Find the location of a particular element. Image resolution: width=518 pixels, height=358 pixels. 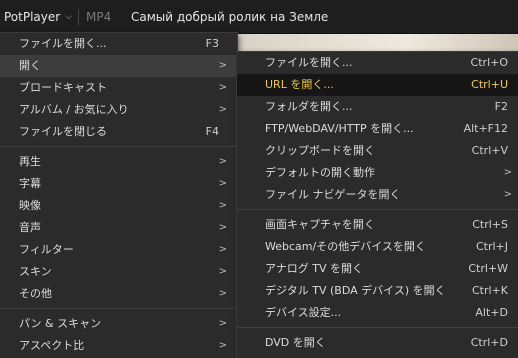

menu-item-subtitles: 字幕 > is located at coordinates (118, 184).